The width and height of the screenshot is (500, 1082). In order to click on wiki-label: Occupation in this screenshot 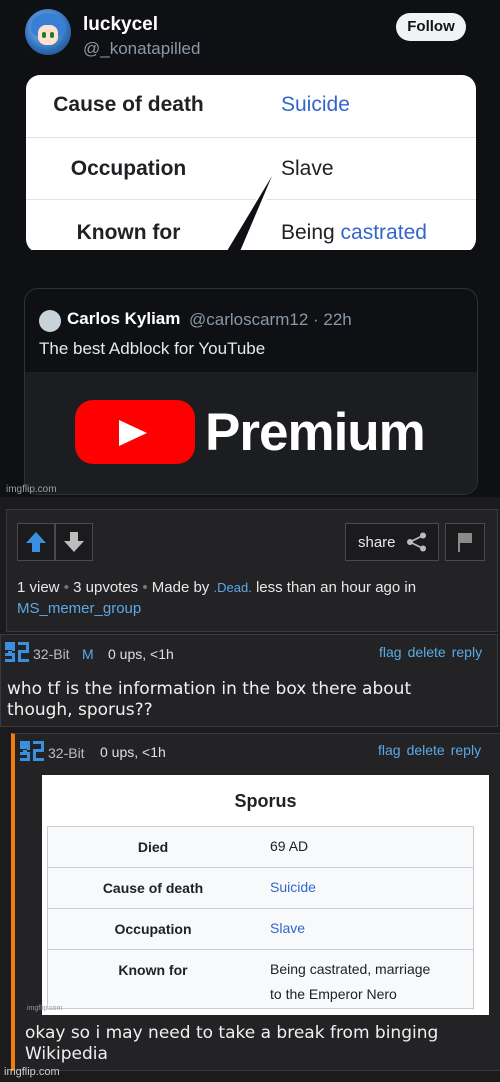, I will do `click(153, 929)`.